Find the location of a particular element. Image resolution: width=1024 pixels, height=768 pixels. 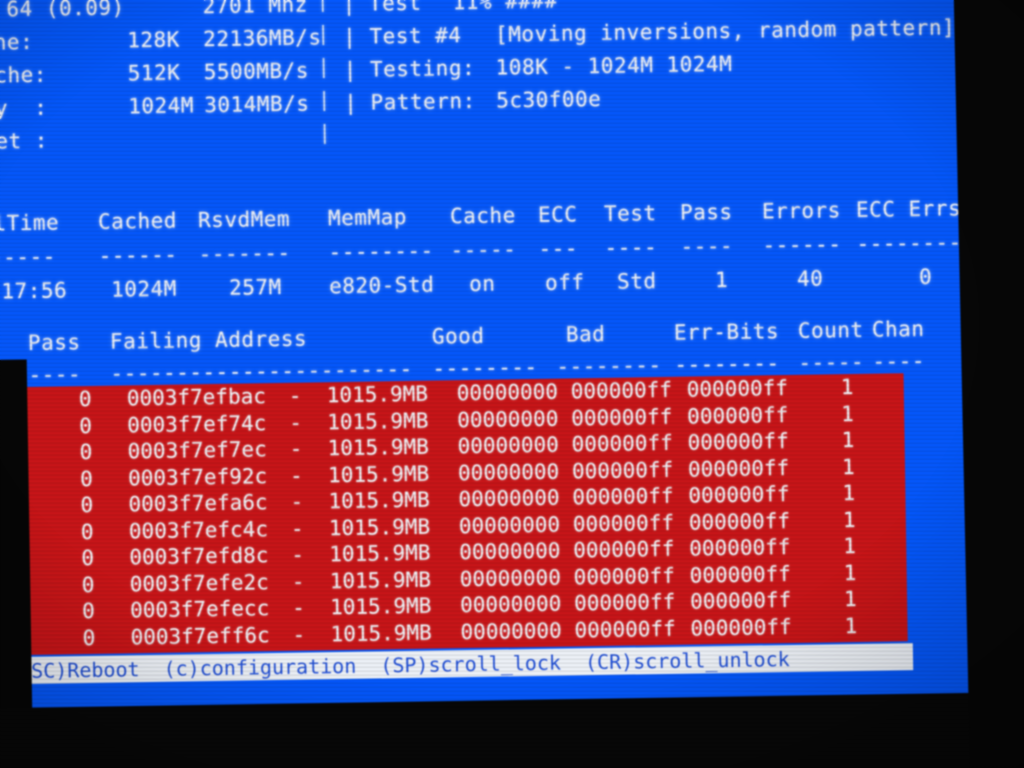

error-dash-6: ----- is located at coordinates (831, 362).